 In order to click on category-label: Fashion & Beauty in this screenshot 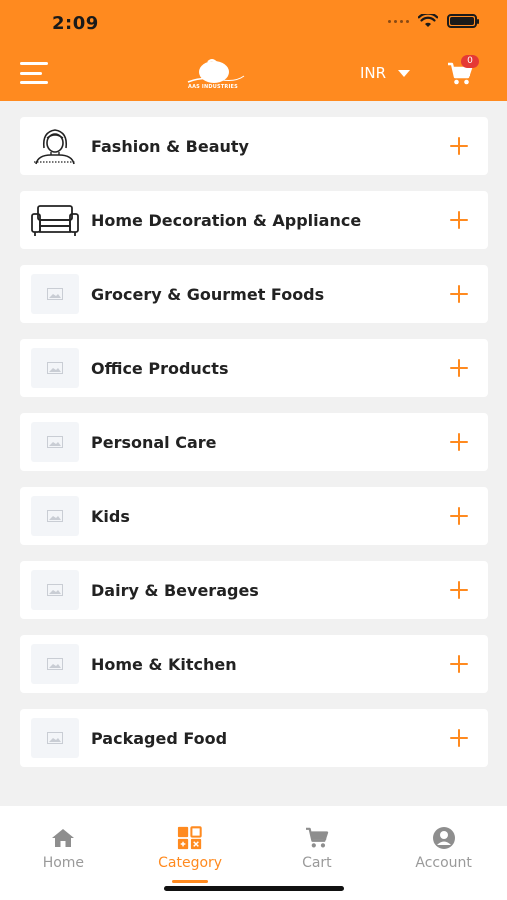, I will do `click(170, 146)`.